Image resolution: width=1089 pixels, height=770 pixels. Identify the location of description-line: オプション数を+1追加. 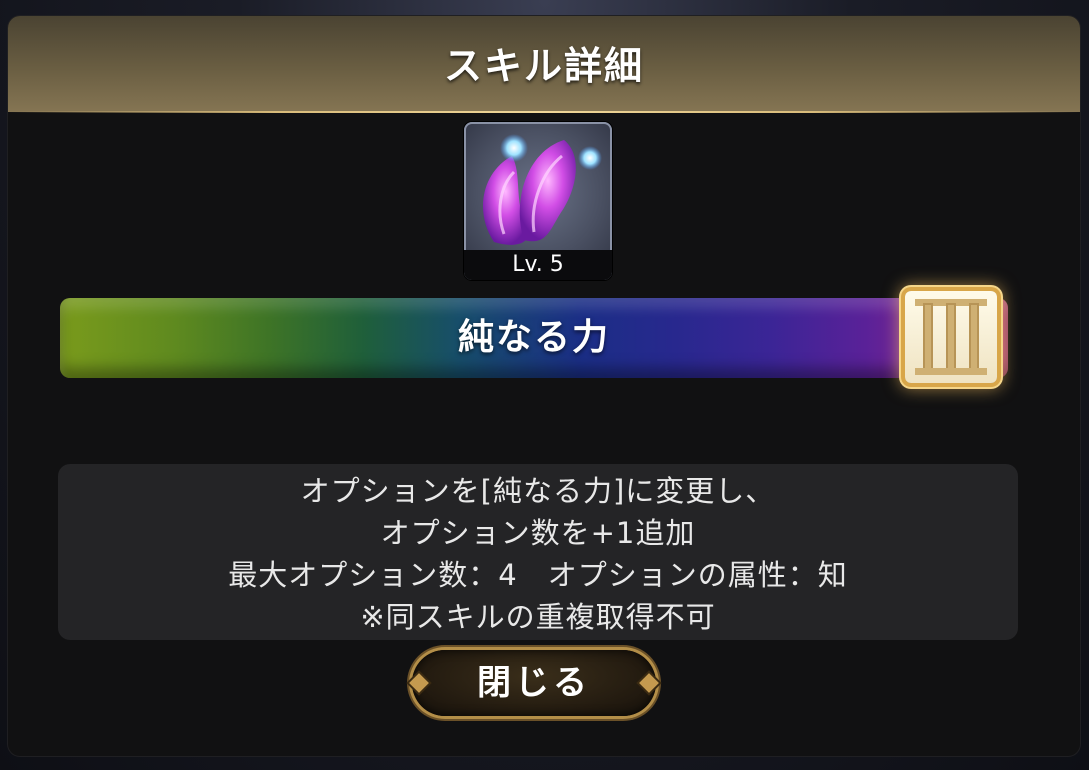
(538, 533).